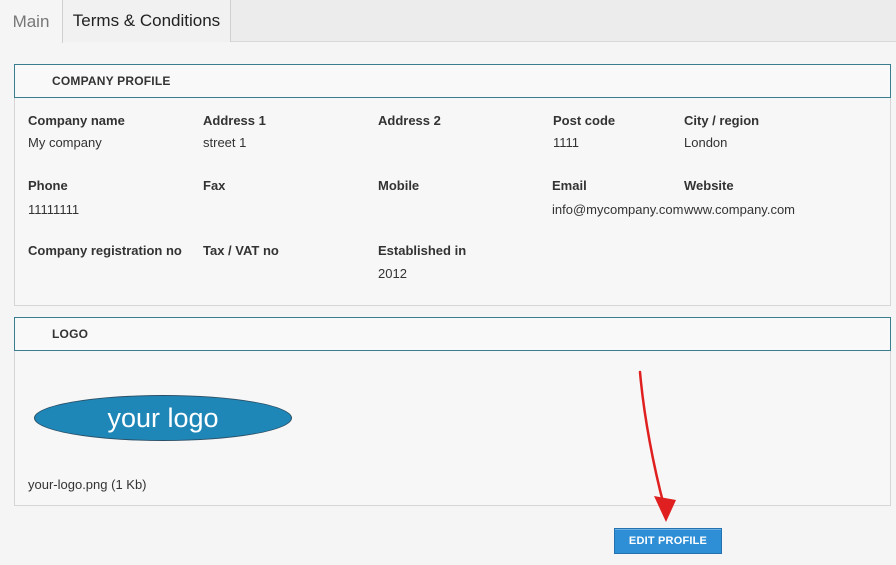 Image resolution: width=896 pixels, height=565 pixels. I want to click on website-field: Website www.company.com, so click(739, 197).